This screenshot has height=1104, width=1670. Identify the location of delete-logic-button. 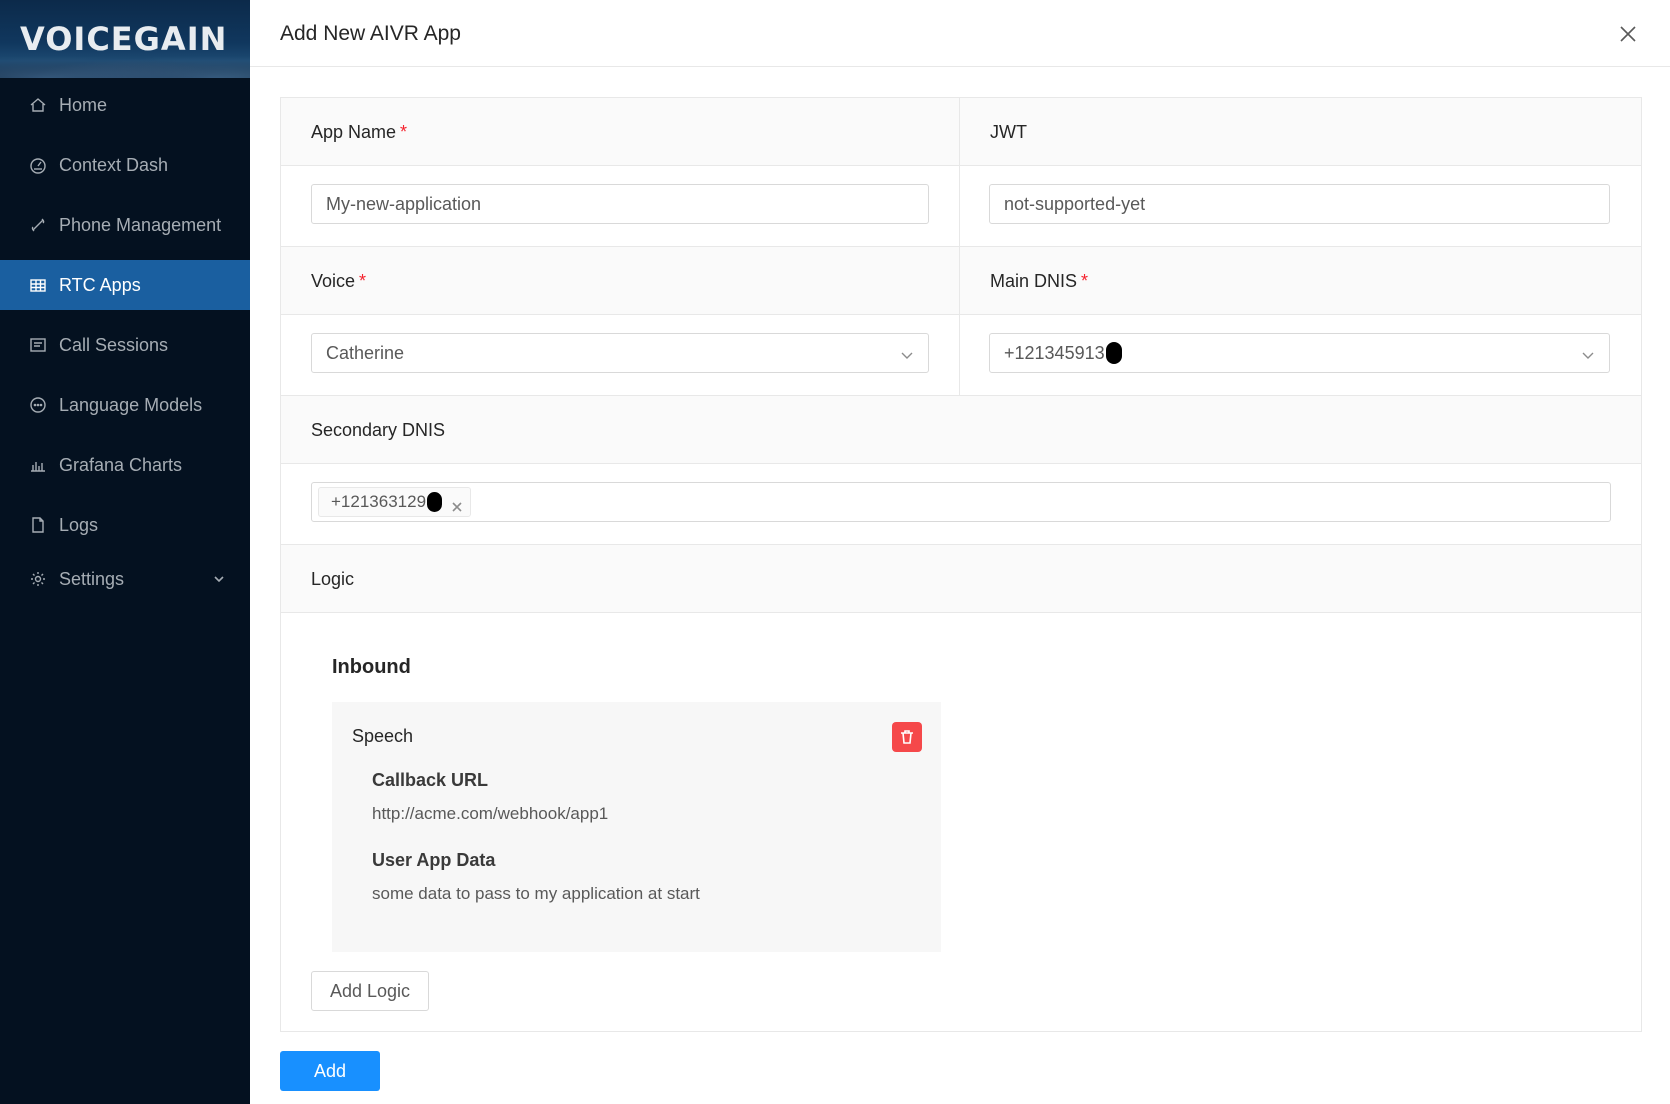
(907, 737).